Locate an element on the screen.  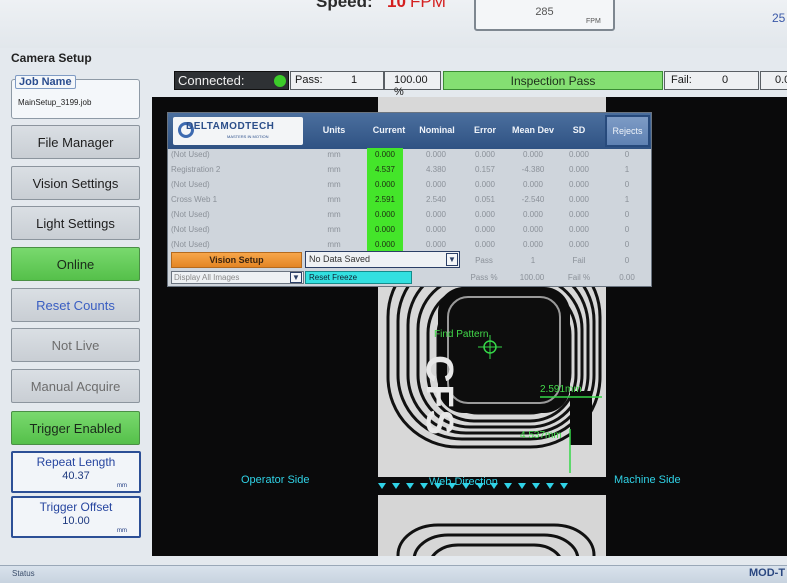
row-error: 0.051 is located at coordinates (485, 199).